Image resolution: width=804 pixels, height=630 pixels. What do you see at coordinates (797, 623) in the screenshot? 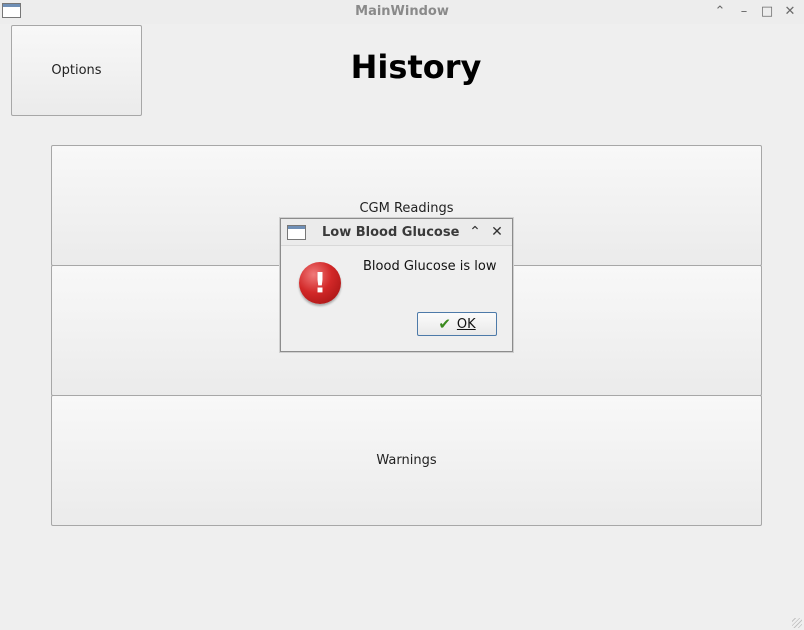
I see `resize-grip` at bounding box center [797, 623].